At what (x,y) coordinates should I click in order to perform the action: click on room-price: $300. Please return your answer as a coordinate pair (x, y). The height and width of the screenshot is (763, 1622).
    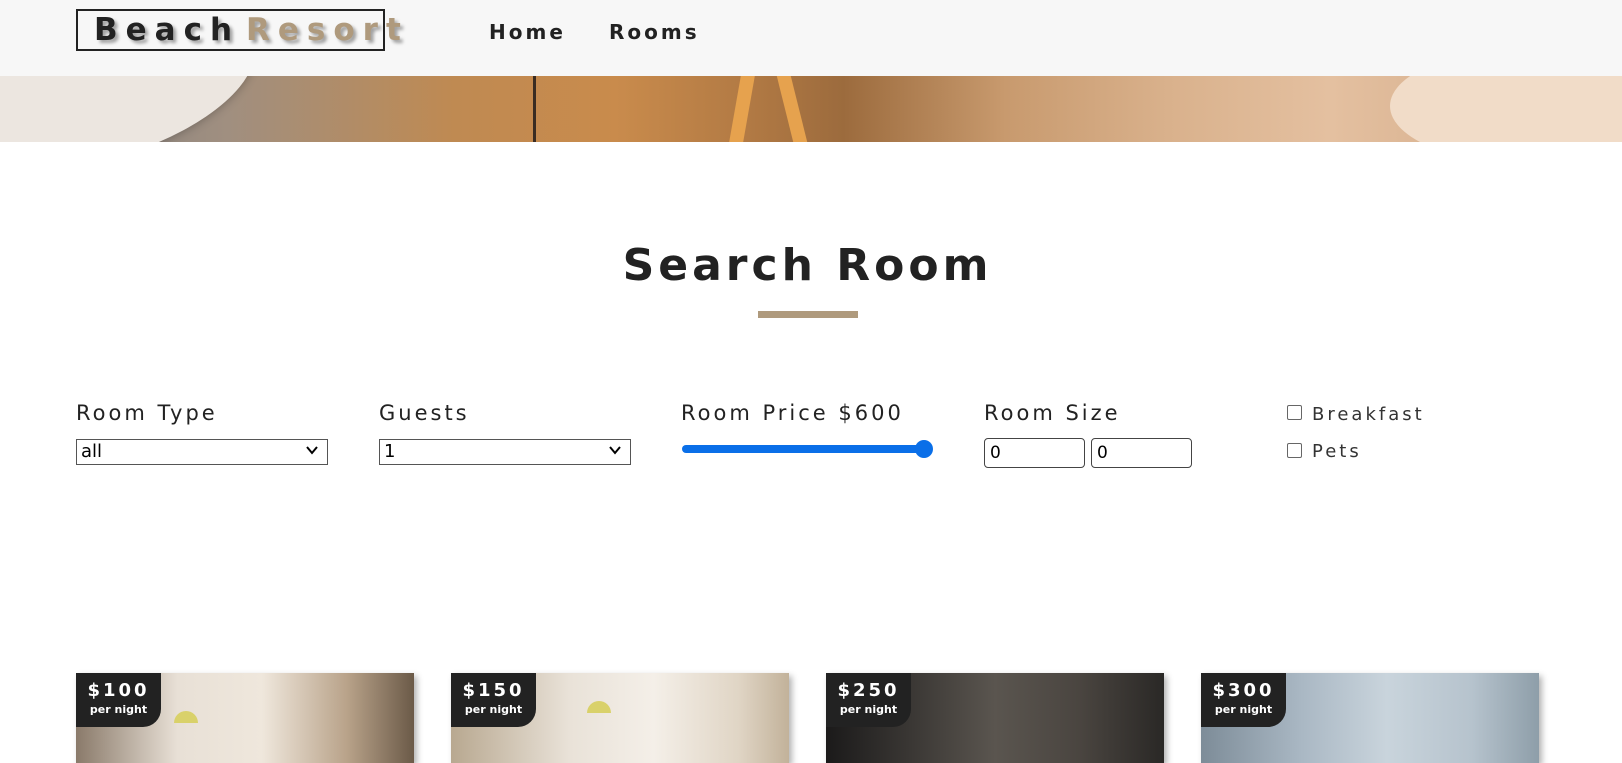
    Looking at the image, I should click on (1243, 690).